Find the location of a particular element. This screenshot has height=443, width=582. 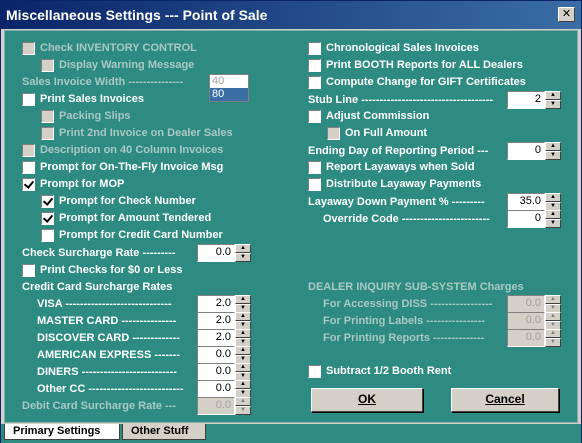

tab-primary-settings: Primary Settings is located at coordinates (62, 432).